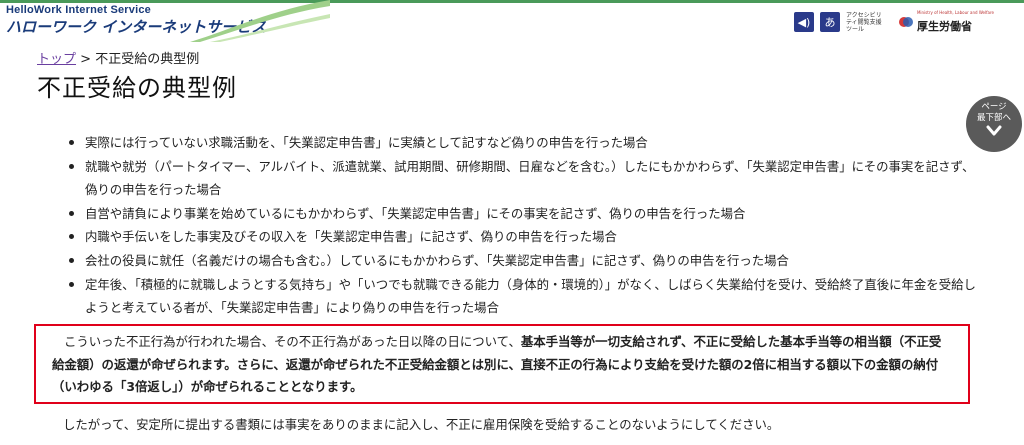 Image resolution: width=1024 pixels, height=445 pixels. I want to click on breadcrumb-home-link: トップ, so click(56, 59).